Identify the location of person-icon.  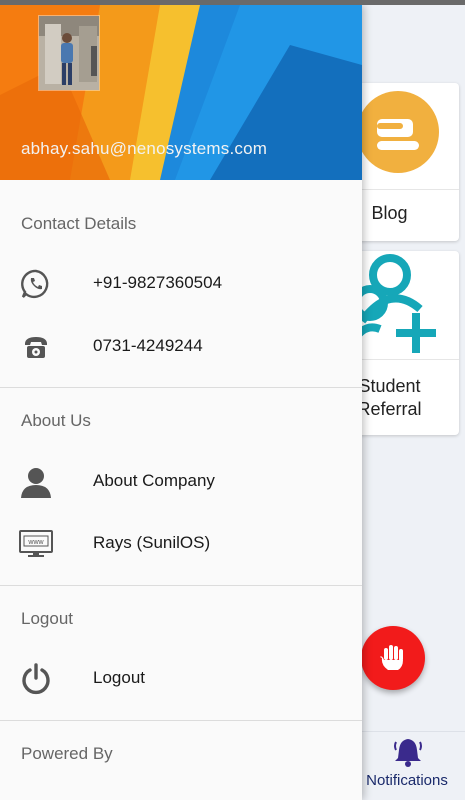
(36, 482).